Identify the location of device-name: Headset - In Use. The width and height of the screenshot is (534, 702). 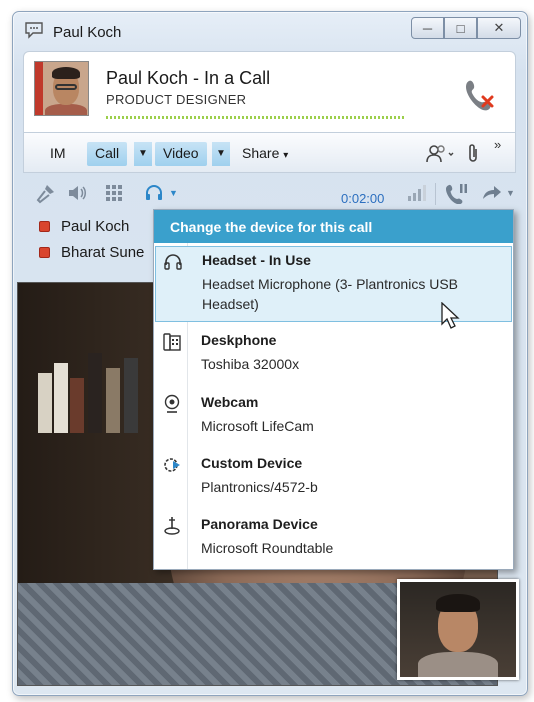
(256, 260).